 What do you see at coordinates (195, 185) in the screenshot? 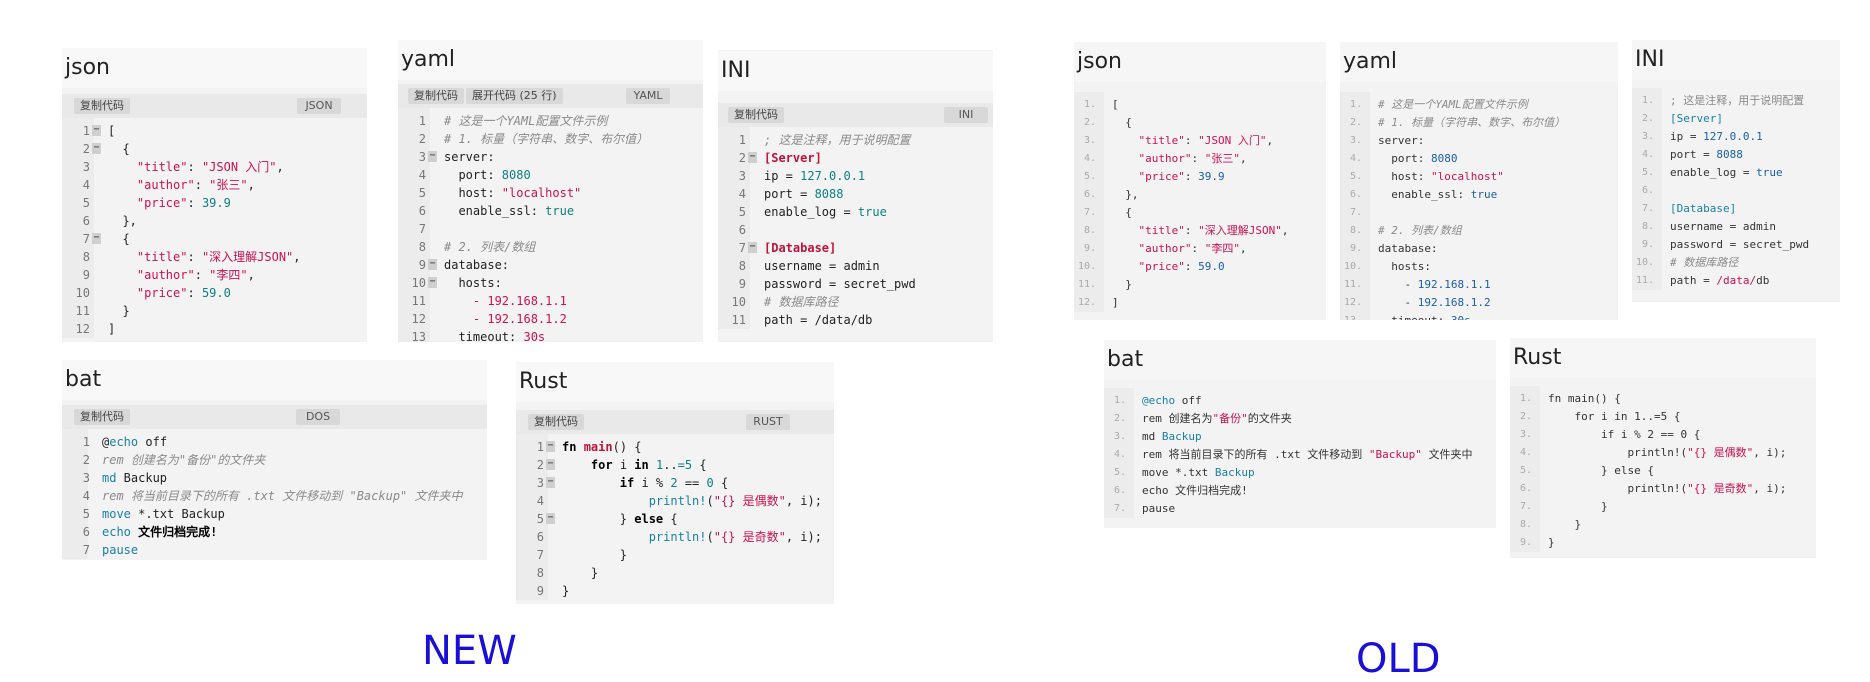
I see `code-text: "author": "张三",` at bounding box center [195, 185].